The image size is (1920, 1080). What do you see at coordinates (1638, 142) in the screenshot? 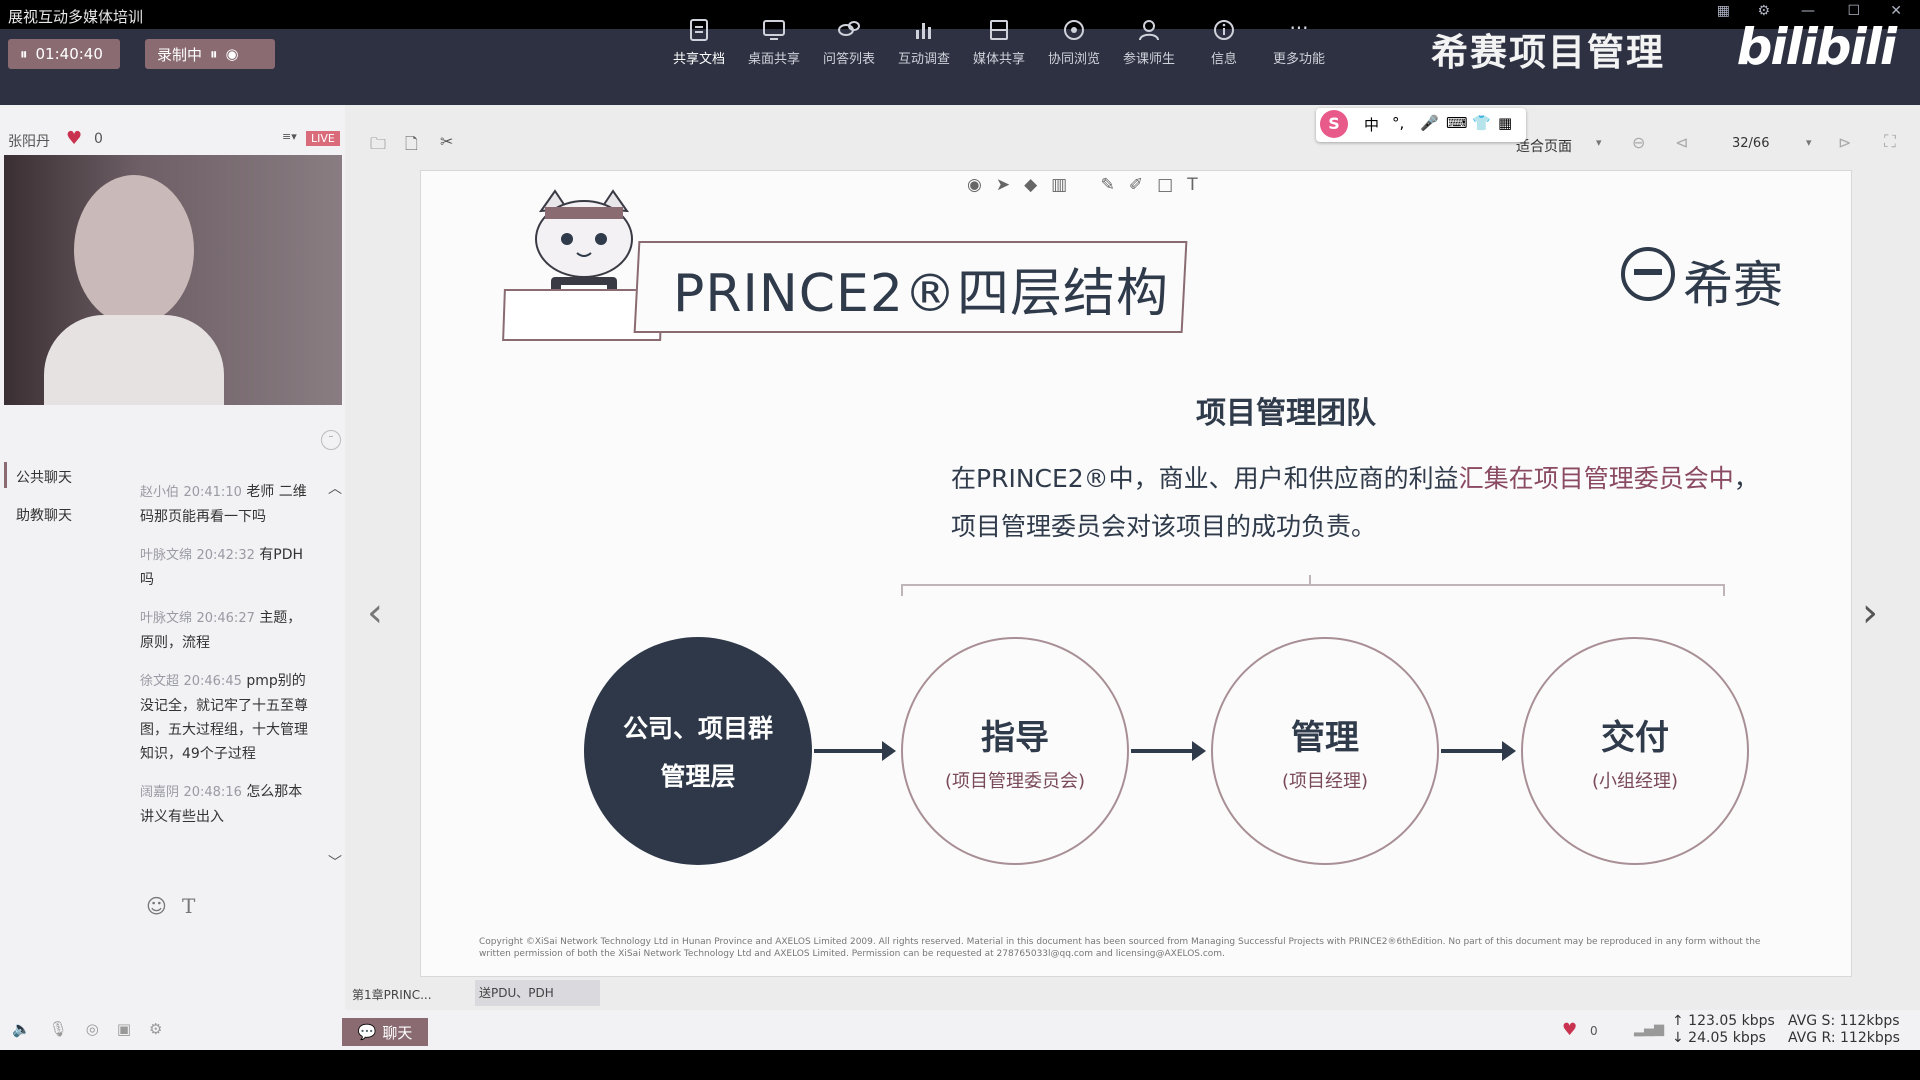
I see `zoom-out-icon: ⊖` at bounding box center [1638, 142].